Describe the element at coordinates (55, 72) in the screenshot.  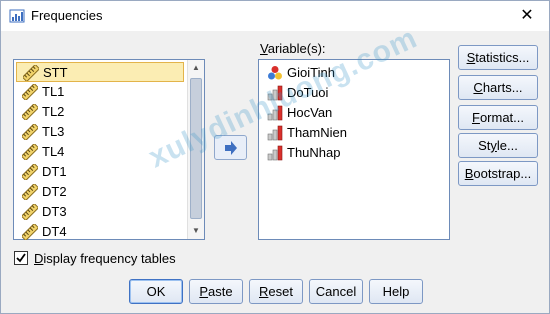
I see `list-item-label: STT` at that location.